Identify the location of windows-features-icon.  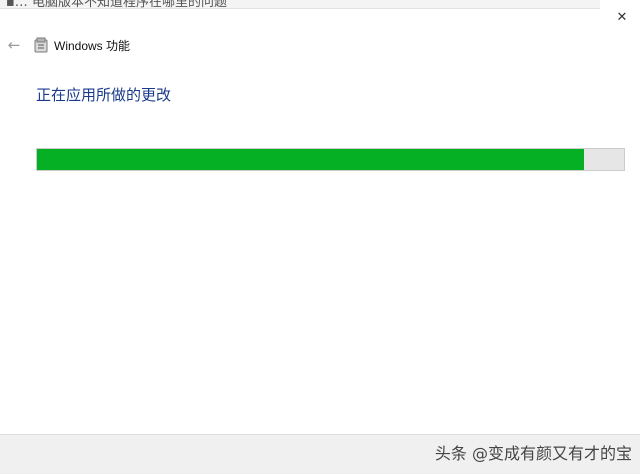
(41, 45).